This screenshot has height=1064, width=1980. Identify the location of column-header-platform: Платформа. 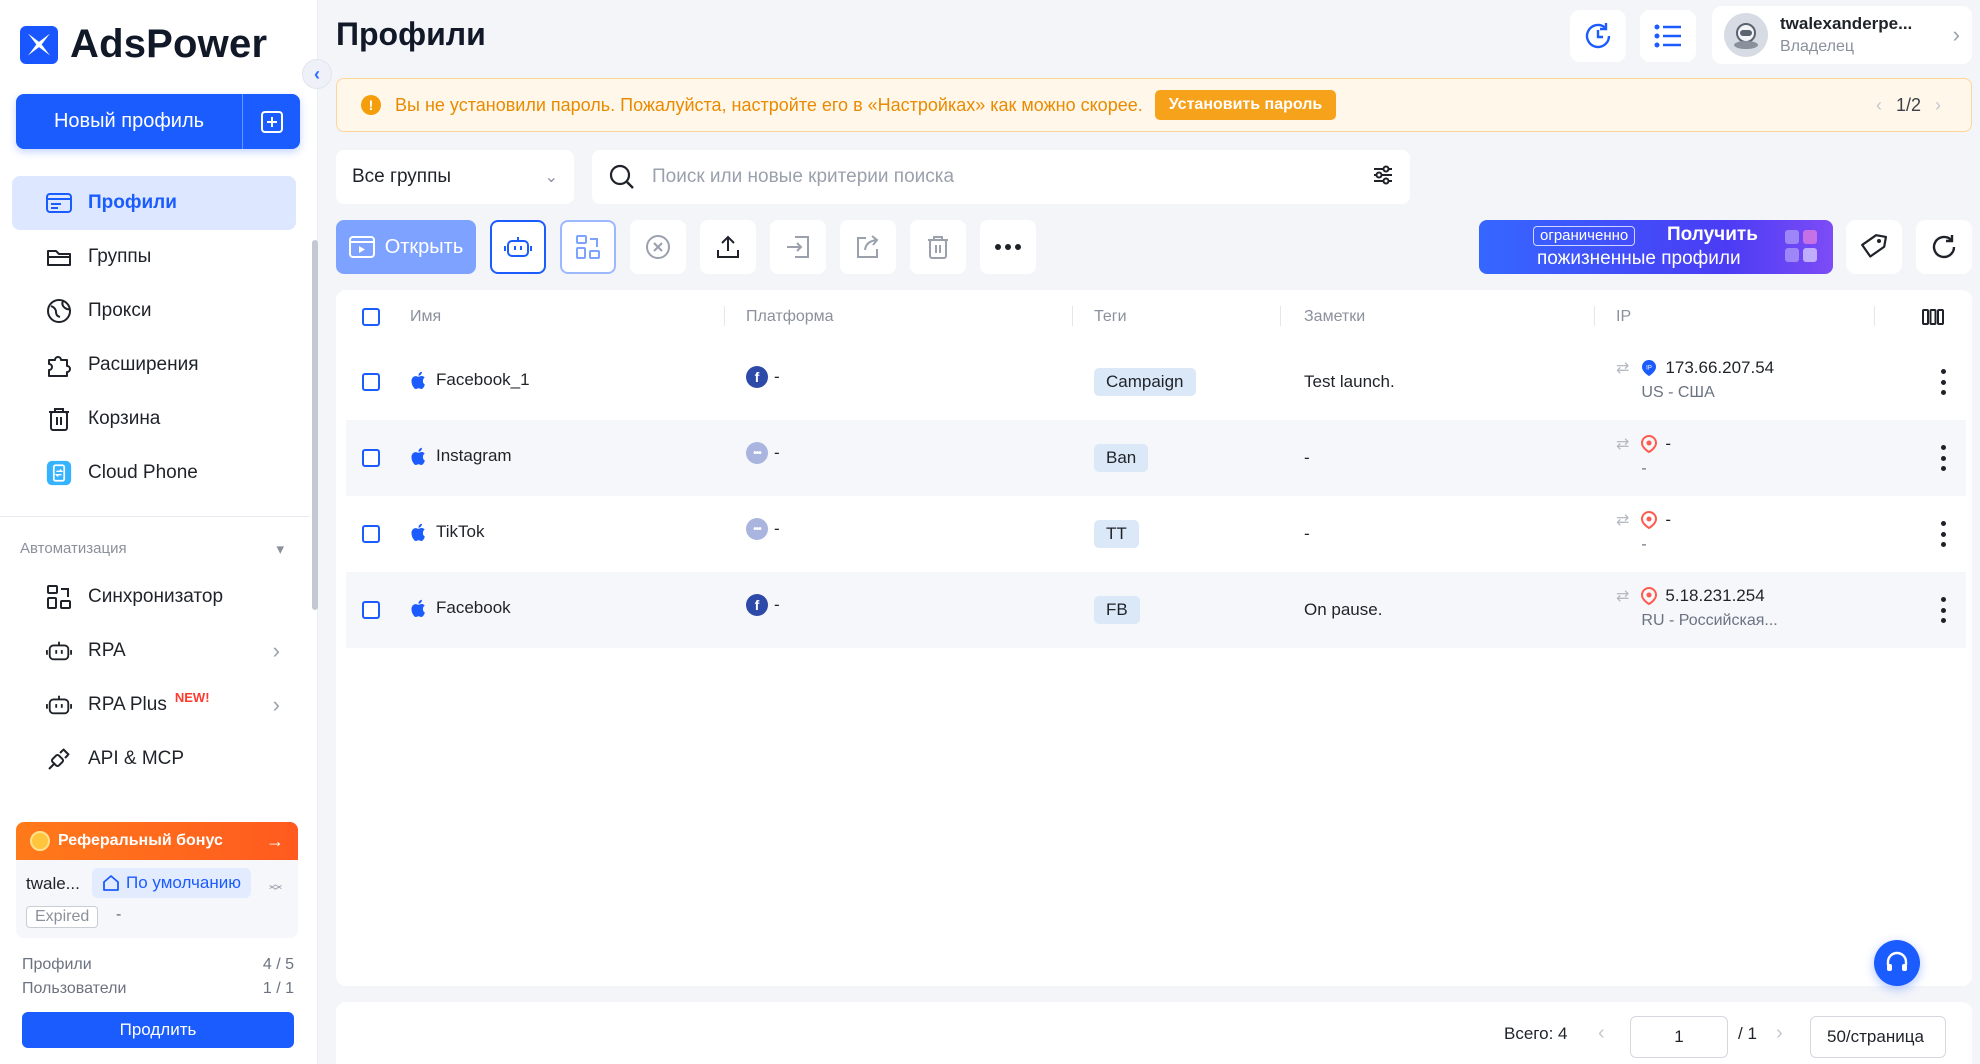
(790, 317).